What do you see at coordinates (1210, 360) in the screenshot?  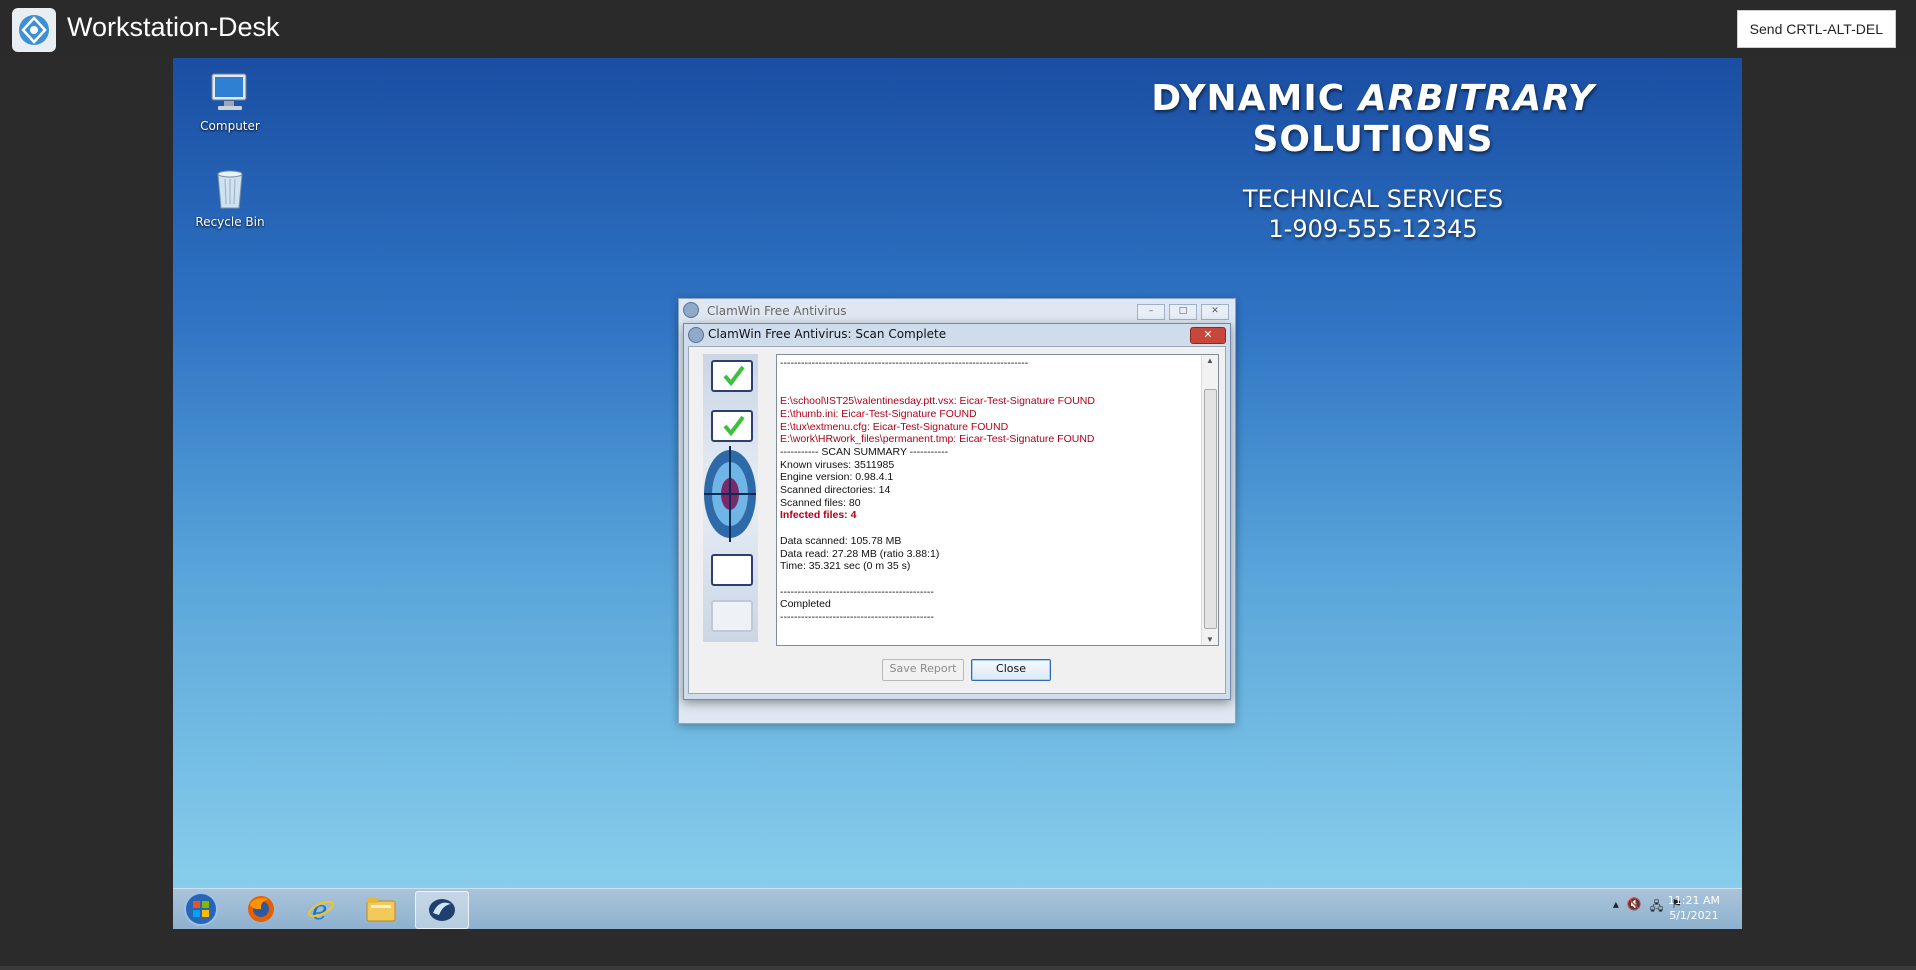 I see `scroll-up-icon: ▲` at bounding box center [1210, 360].